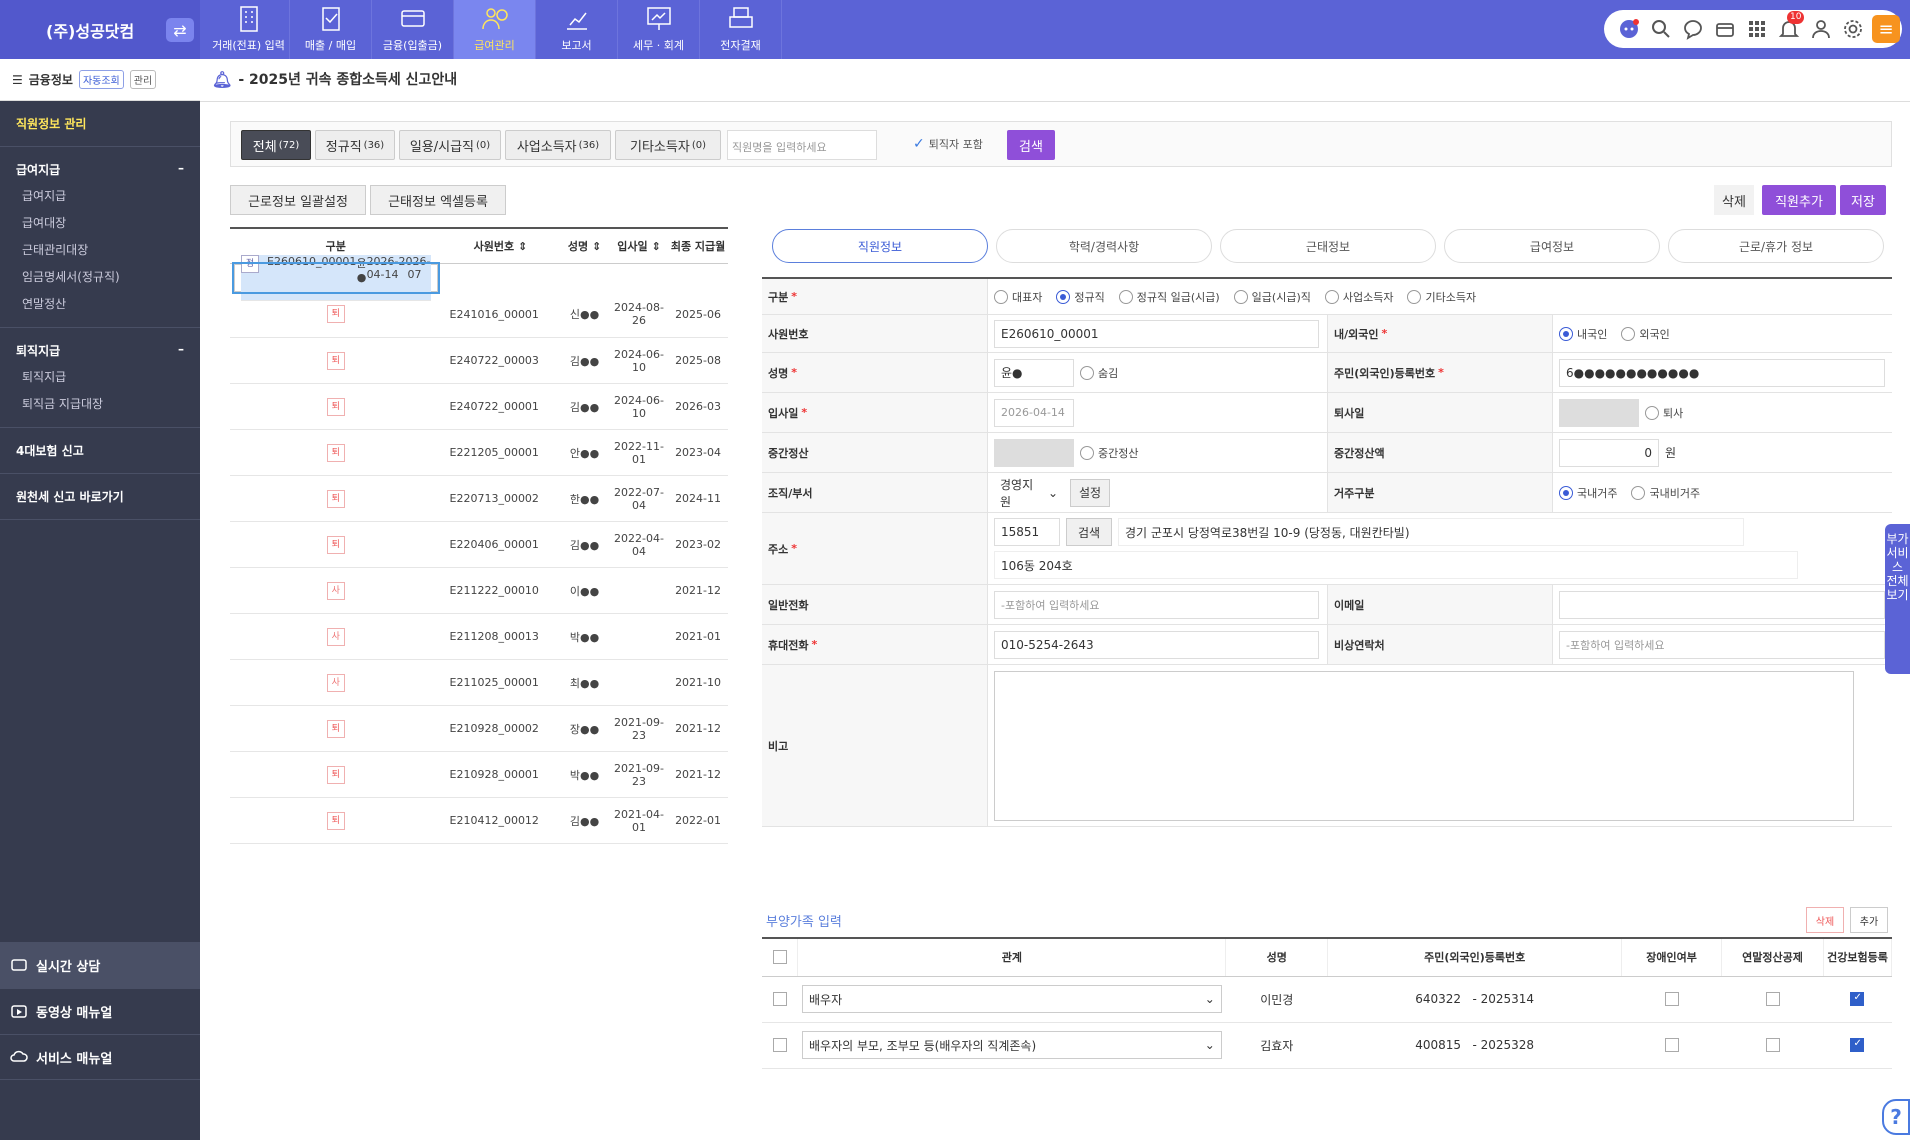 The width and height of the screenshot is (1910, 1140). Describe the element at coordinates (1034, 372) in the screenshot. I see `name-field: 윤●` at that location.